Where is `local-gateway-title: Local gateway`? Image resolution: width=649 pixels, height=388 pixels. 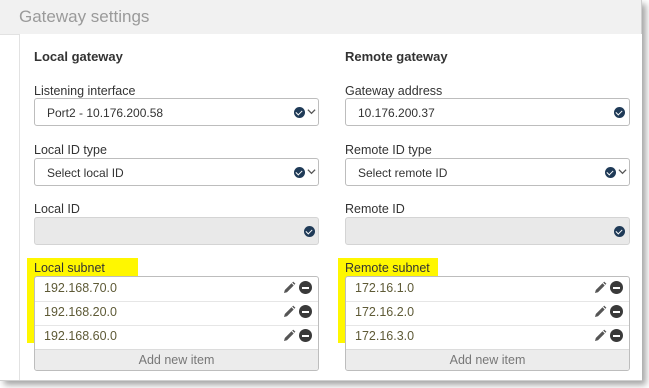
local-gateway-title: Local gateway is located at coordinates (78, 56).